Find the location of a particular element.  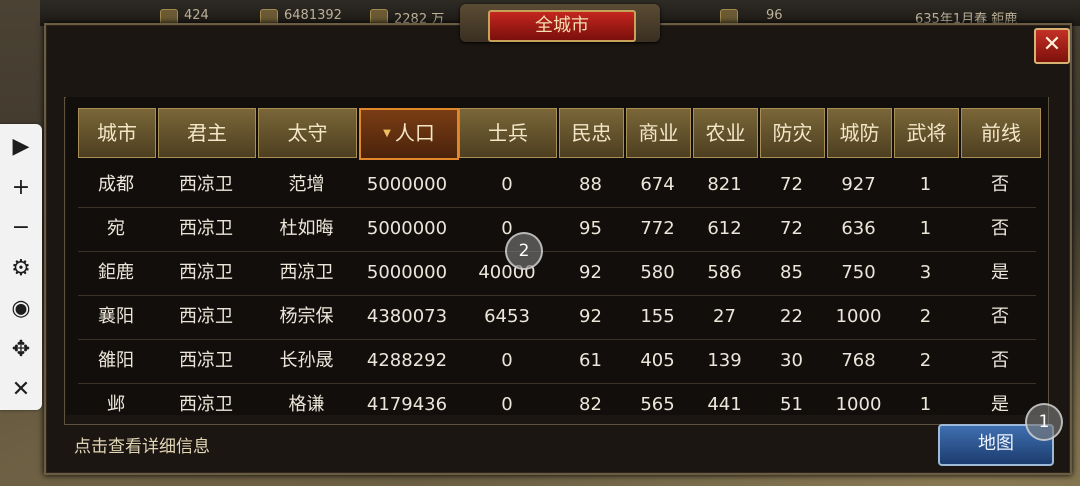

column-header: 前线 is located at coordinates (1001, 133).